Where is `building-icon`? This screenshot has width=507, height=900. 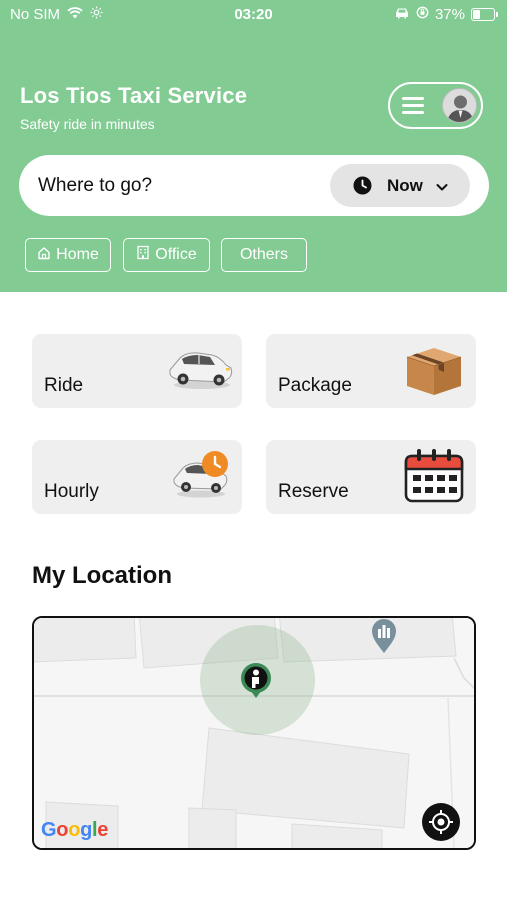
building-icon is located at coordinates (143, 255).